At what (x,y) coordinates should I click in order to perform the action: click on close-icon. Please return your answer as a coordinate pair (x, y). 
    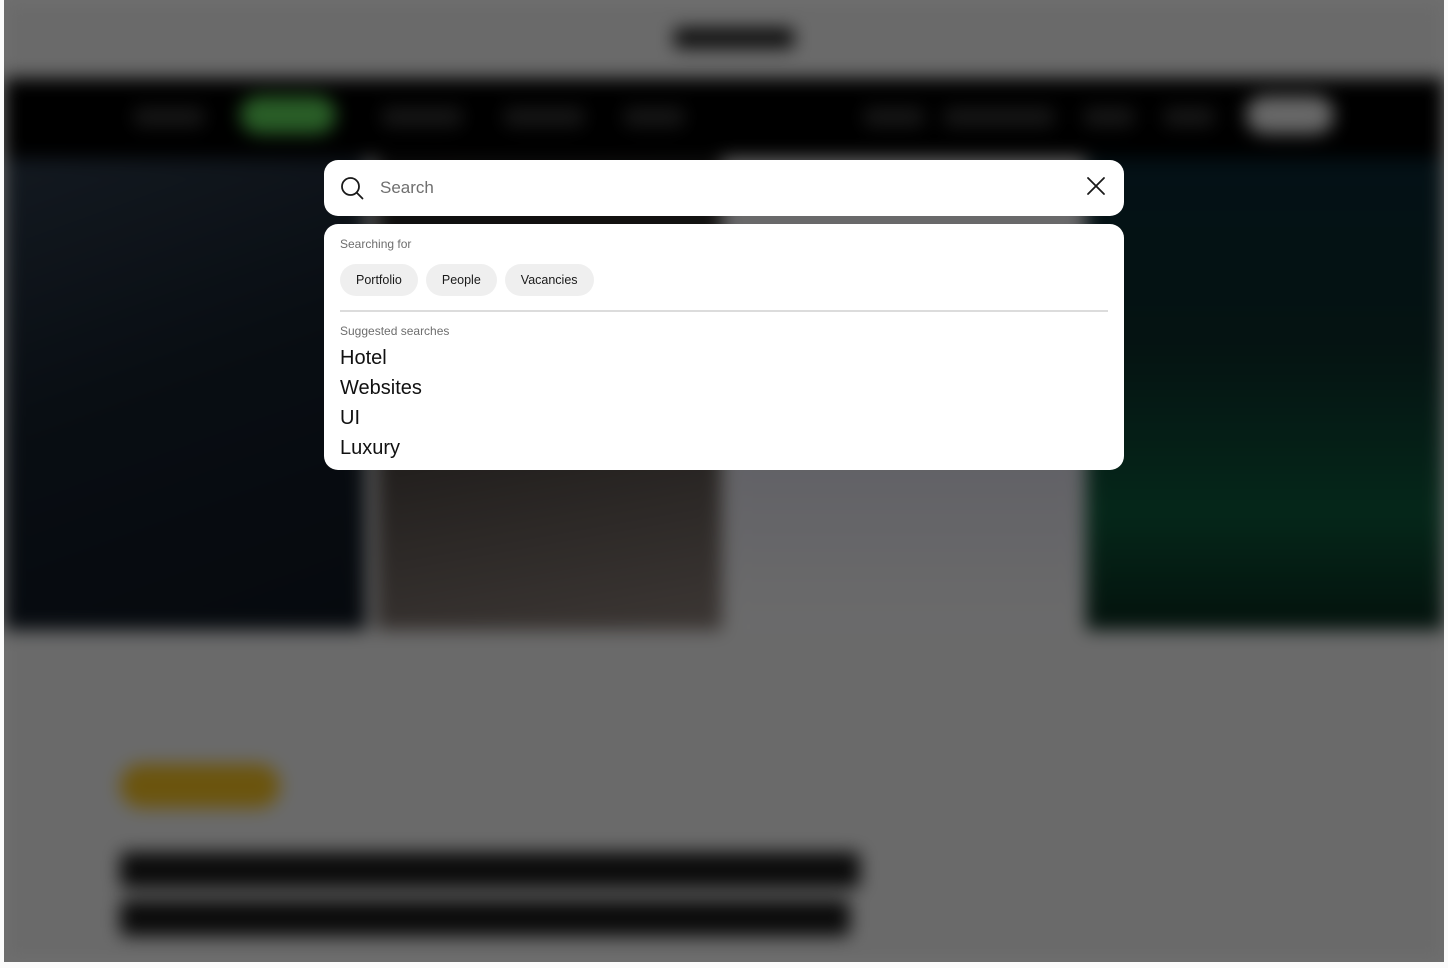
    Looking at the image, I should click on (1096, 188).